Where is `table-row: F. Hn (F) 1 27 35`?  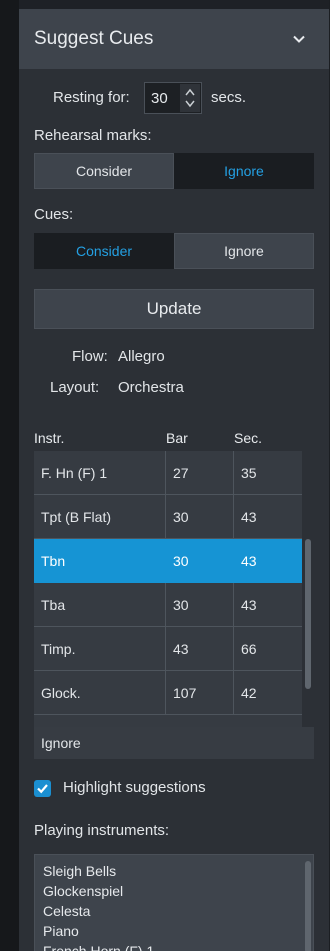 table-row: F. Hn (F) 1 27 35 is located at coordinates (168, 473).